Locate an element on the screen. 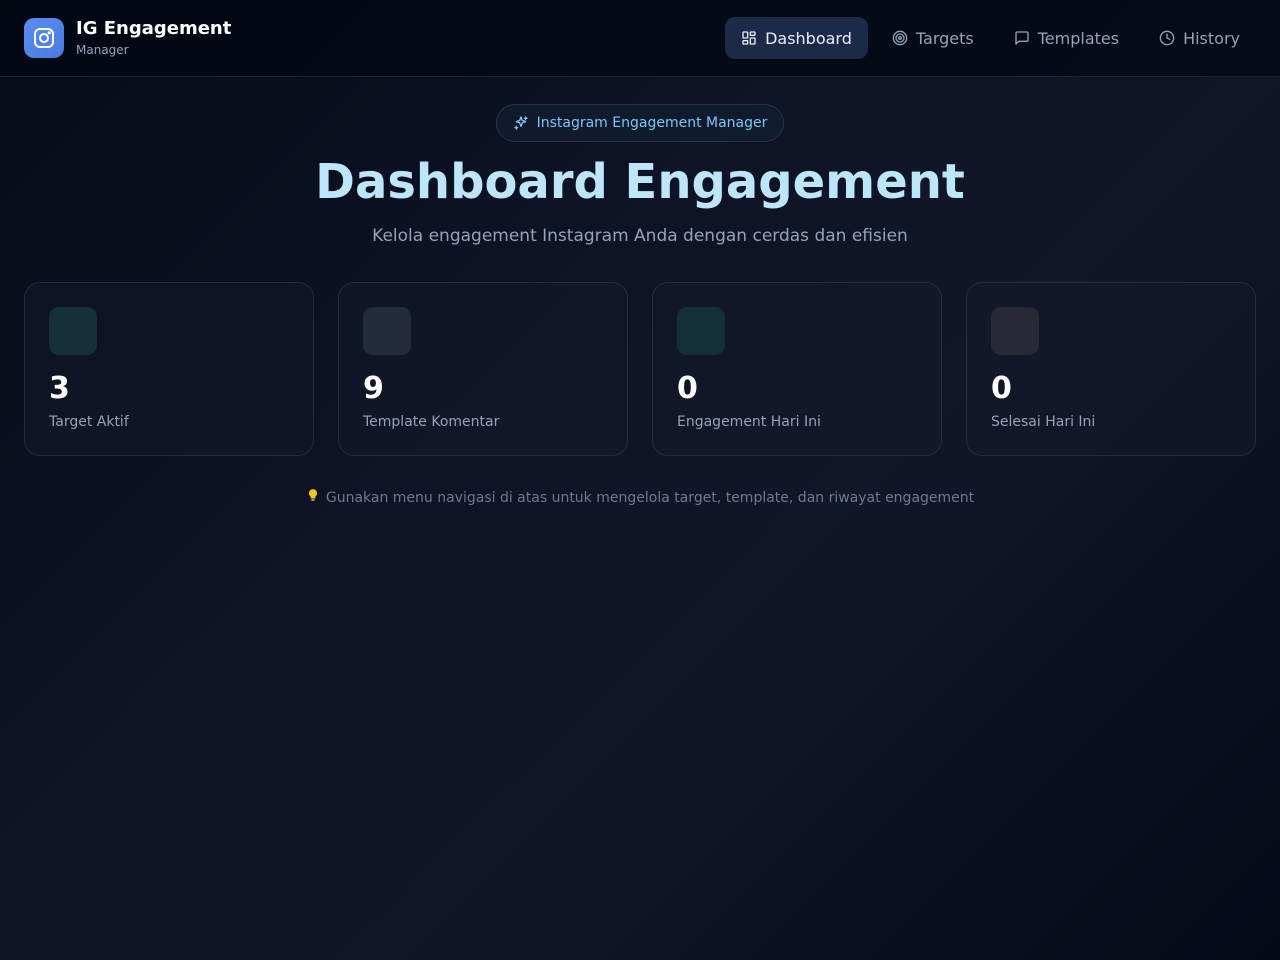 The image size is (1280, 960). hero-badge: Instagram Engagement Manager is located at coordinates (640, 123).